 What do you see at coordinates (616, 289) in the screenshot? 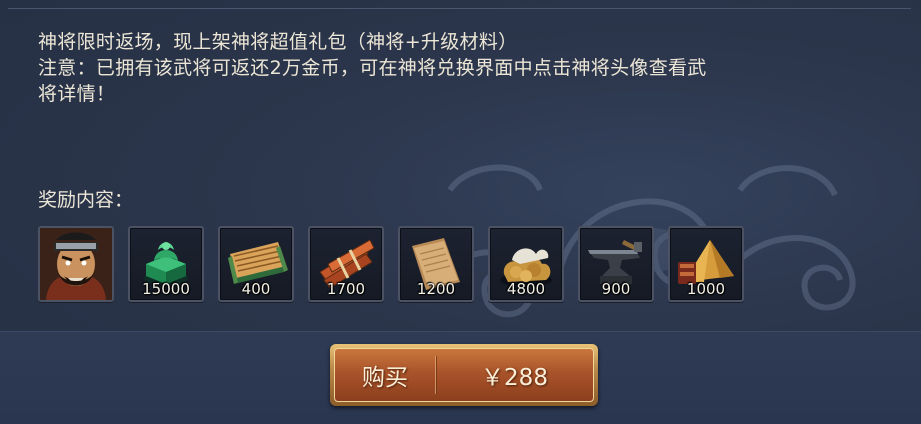
I see `reward-quantity: 900` at bounding box center [616, 289].